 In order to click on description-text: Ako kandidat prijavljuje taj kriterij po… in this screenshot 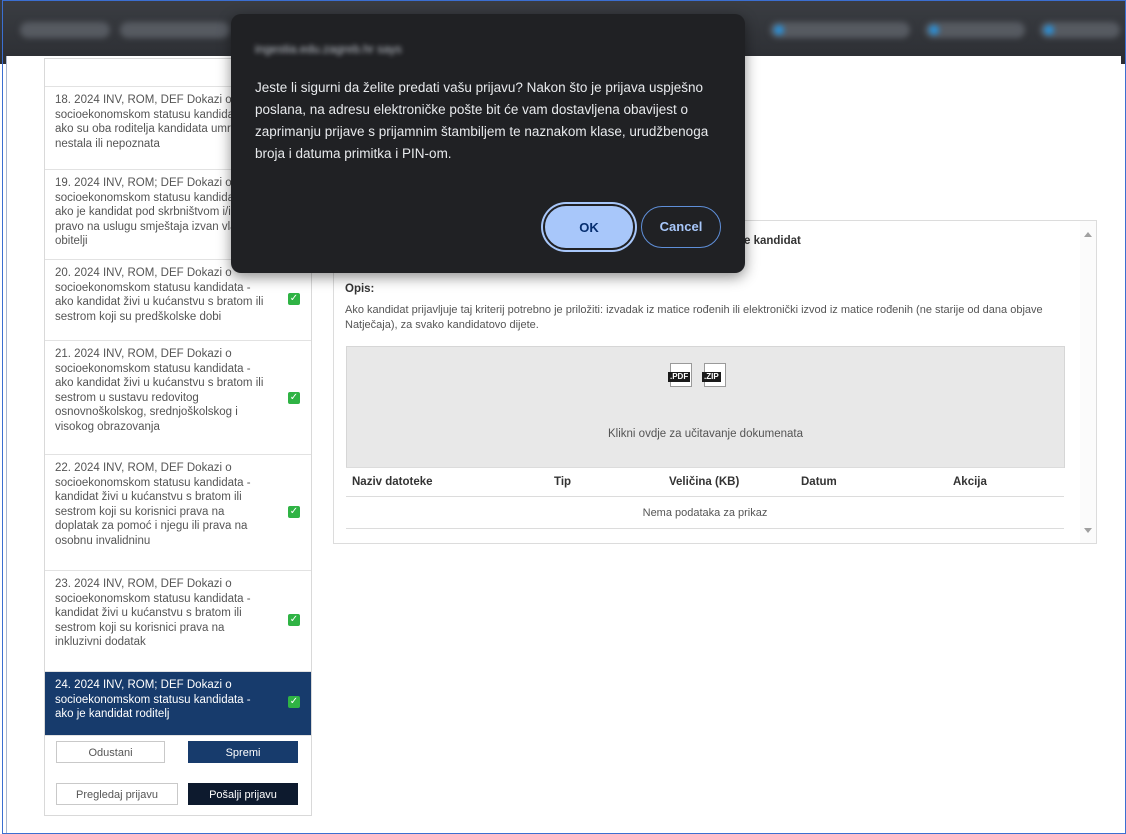, I will do `click(694, 317)`.